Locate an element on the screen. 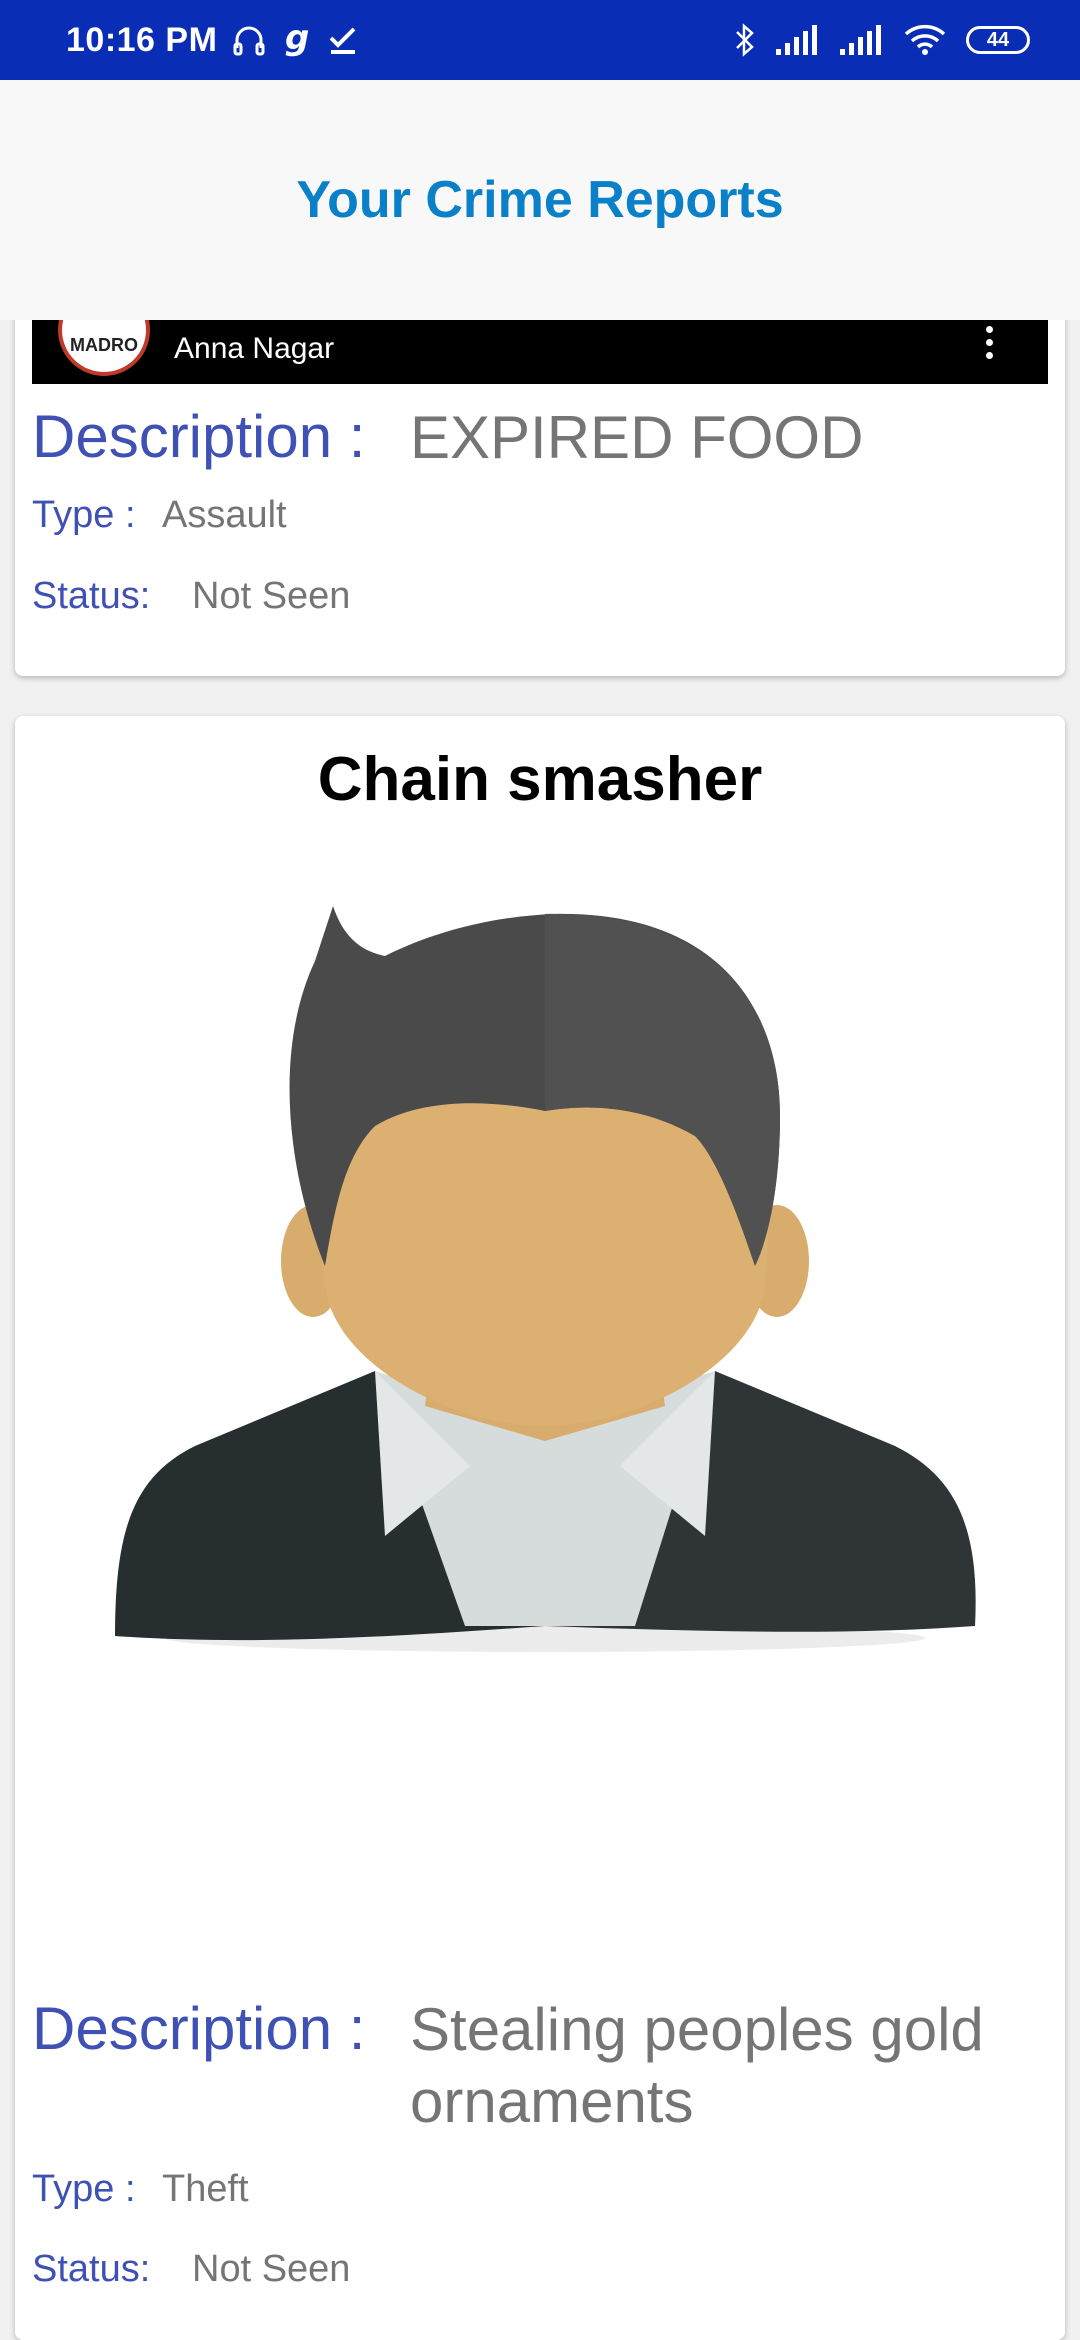 This screenshot has height=2340, width=1080. type-value: Assault is located at coordinates (224, 515).